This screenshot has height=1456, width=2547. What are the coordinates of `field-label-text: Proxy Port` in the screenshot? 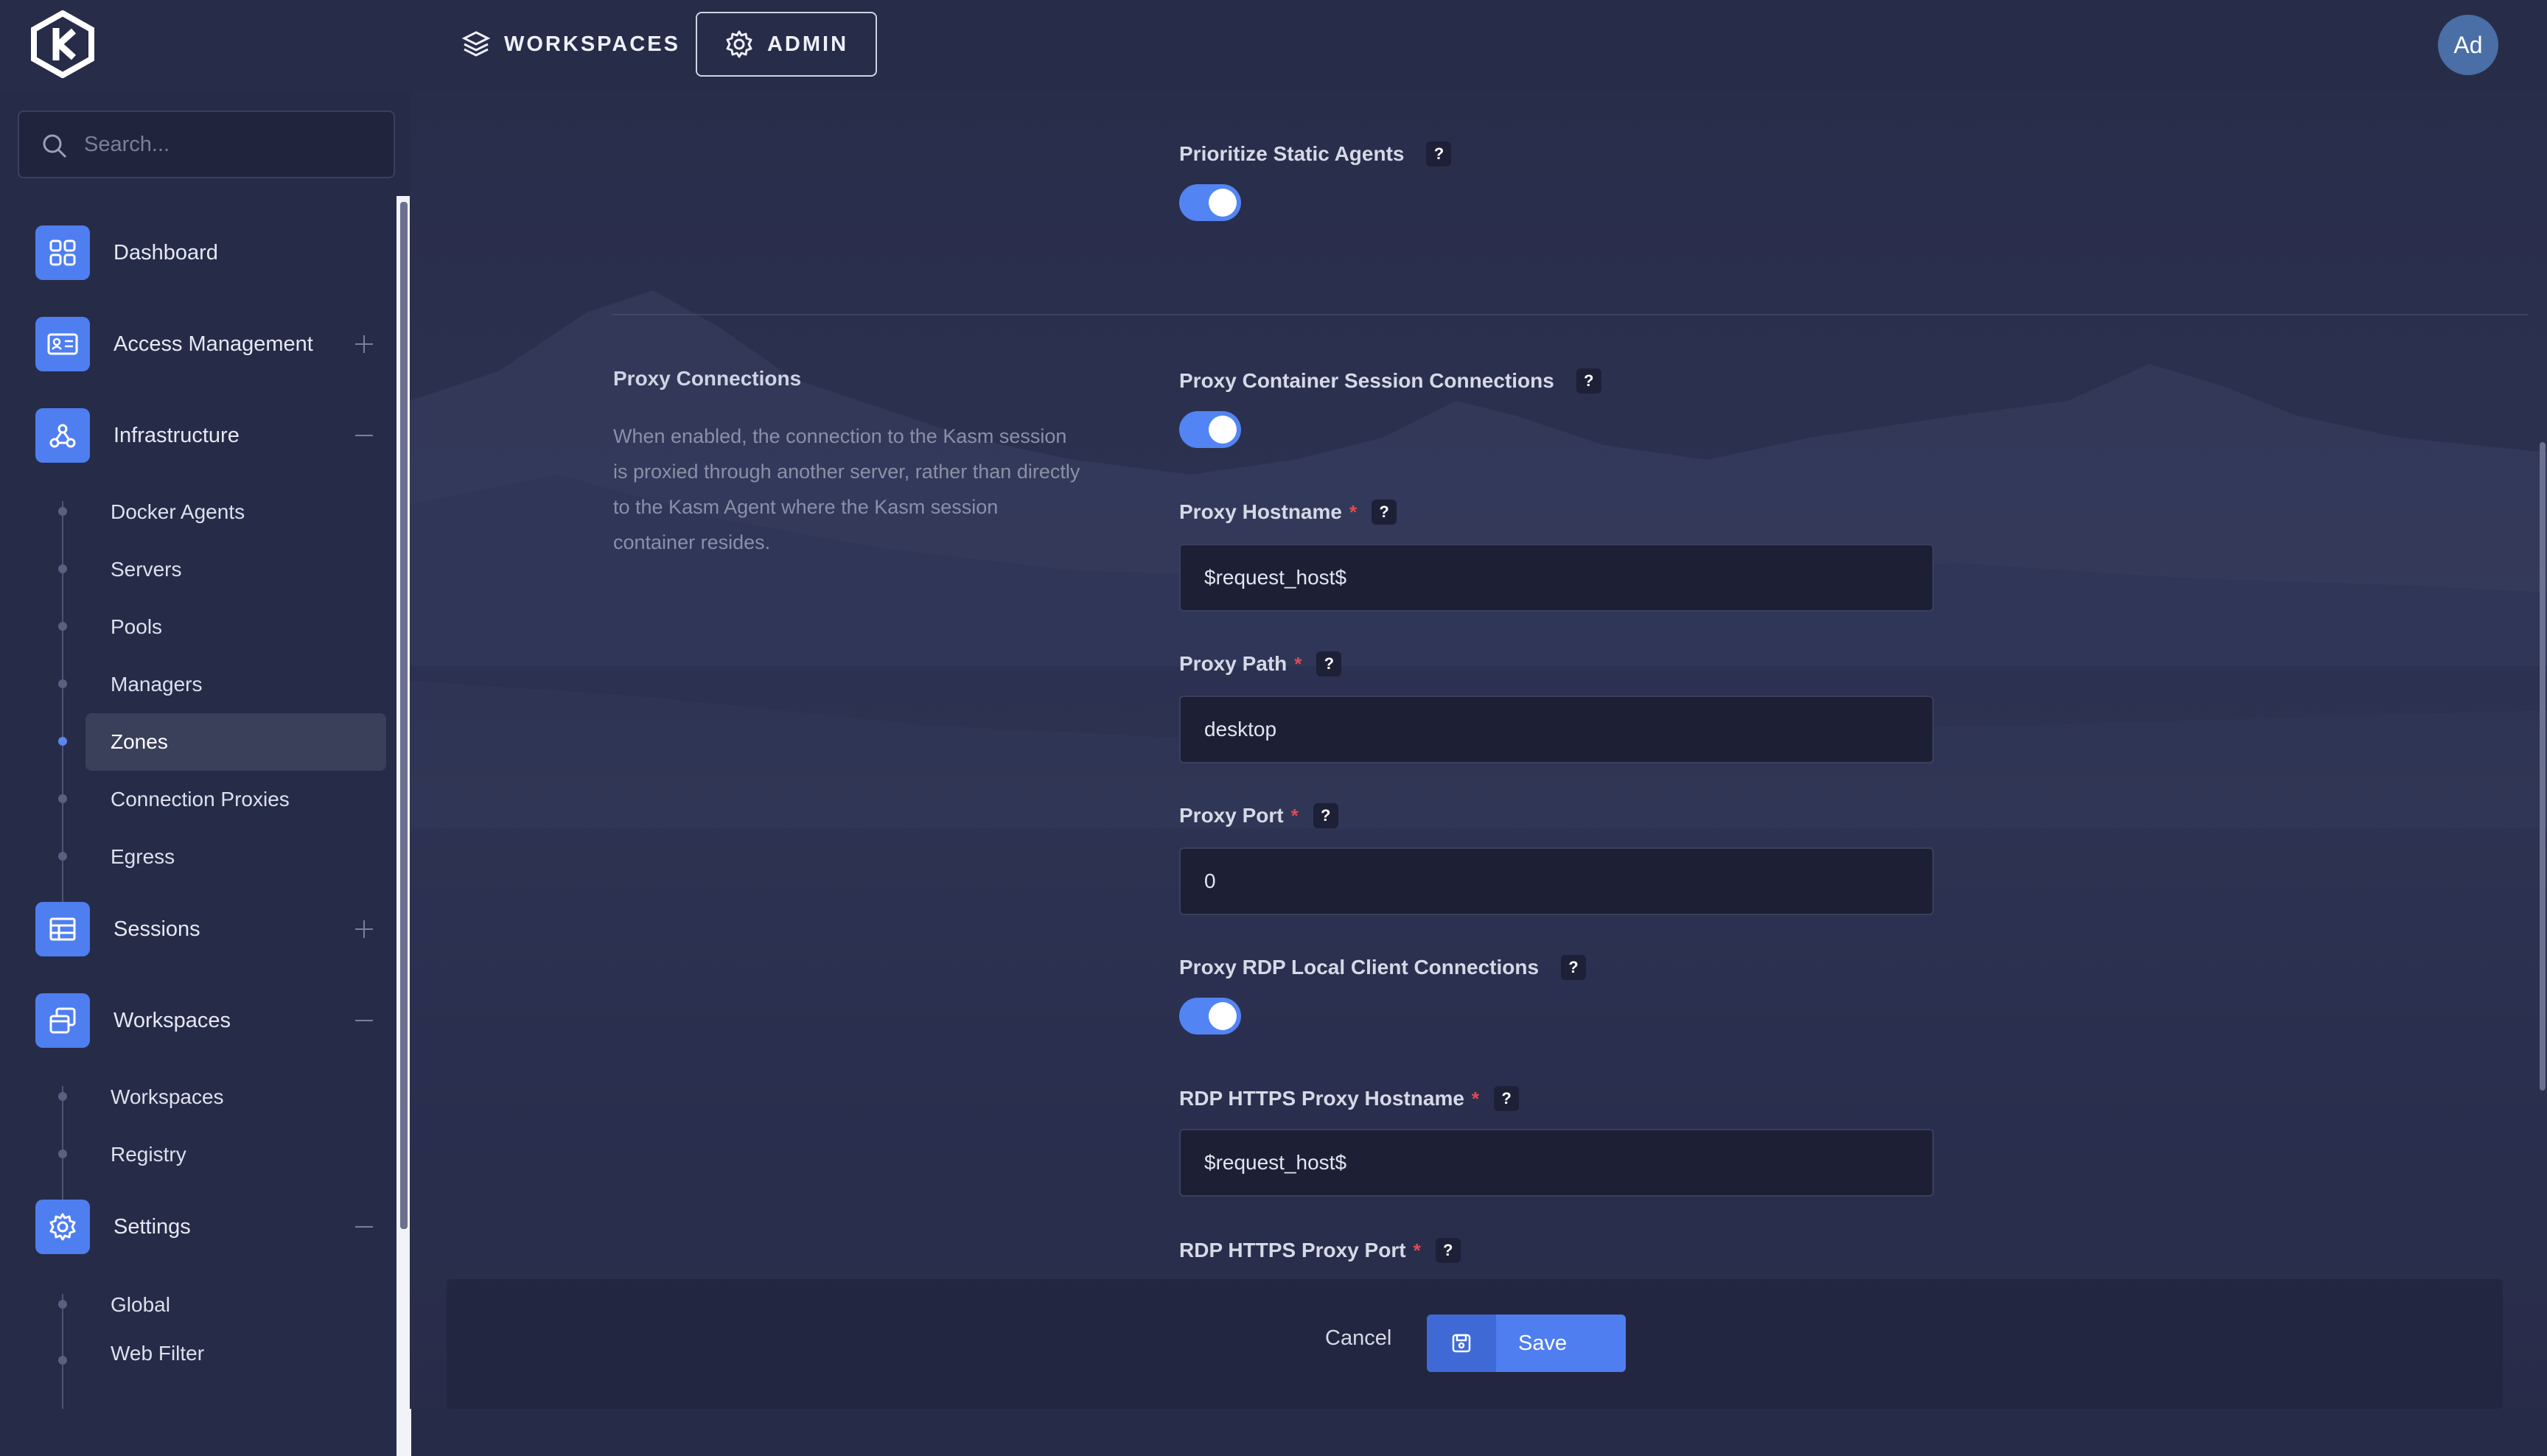 It's located at (1231, 815).